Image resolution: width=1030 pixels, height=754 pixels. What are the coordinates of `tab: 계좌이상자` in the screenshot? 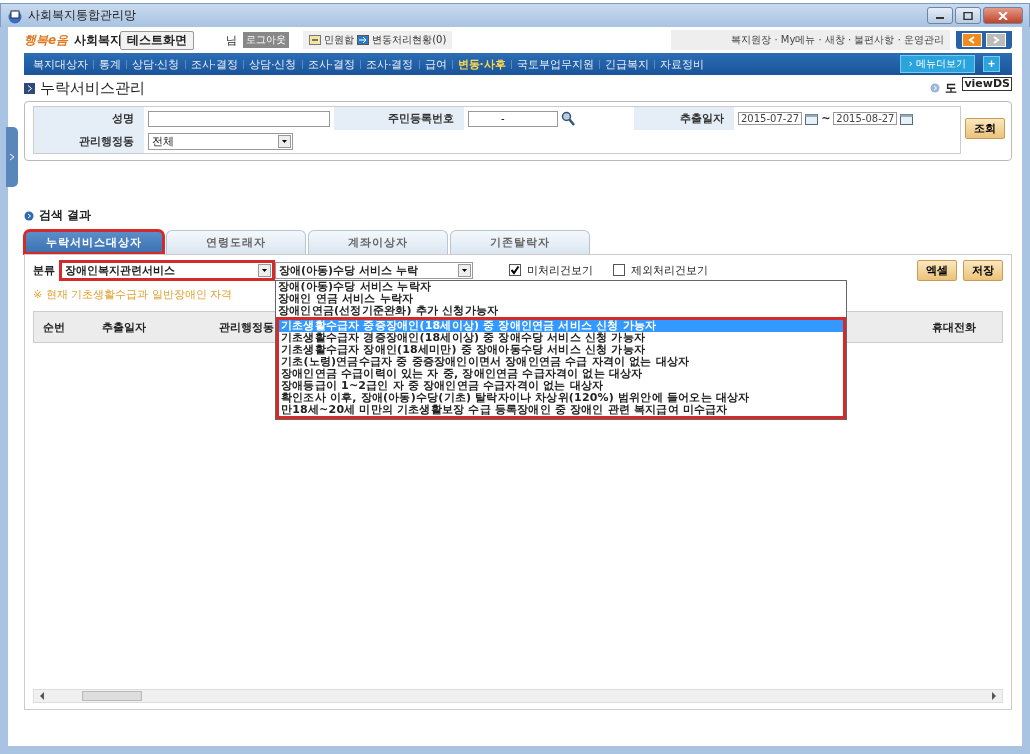 It's located at (378, 242).